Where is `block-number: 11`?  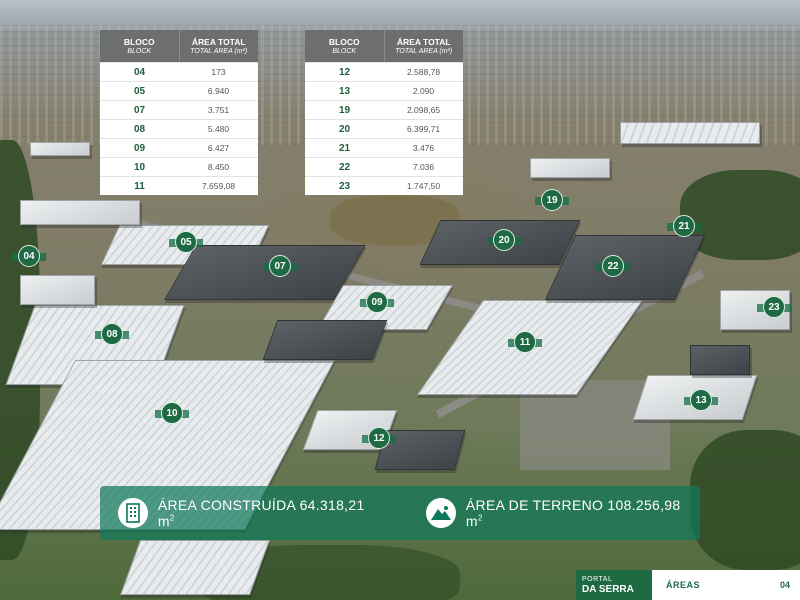
block-number: 11 is located at coordinates (139, 186).